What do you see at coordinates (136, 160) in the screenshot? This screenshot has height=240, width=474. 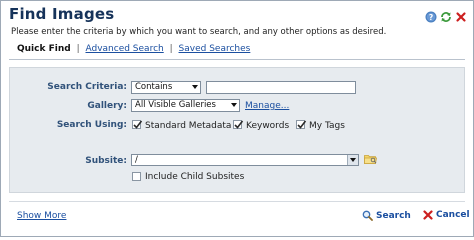 I see `subsite-value: /` at bounding box center [136, 160].